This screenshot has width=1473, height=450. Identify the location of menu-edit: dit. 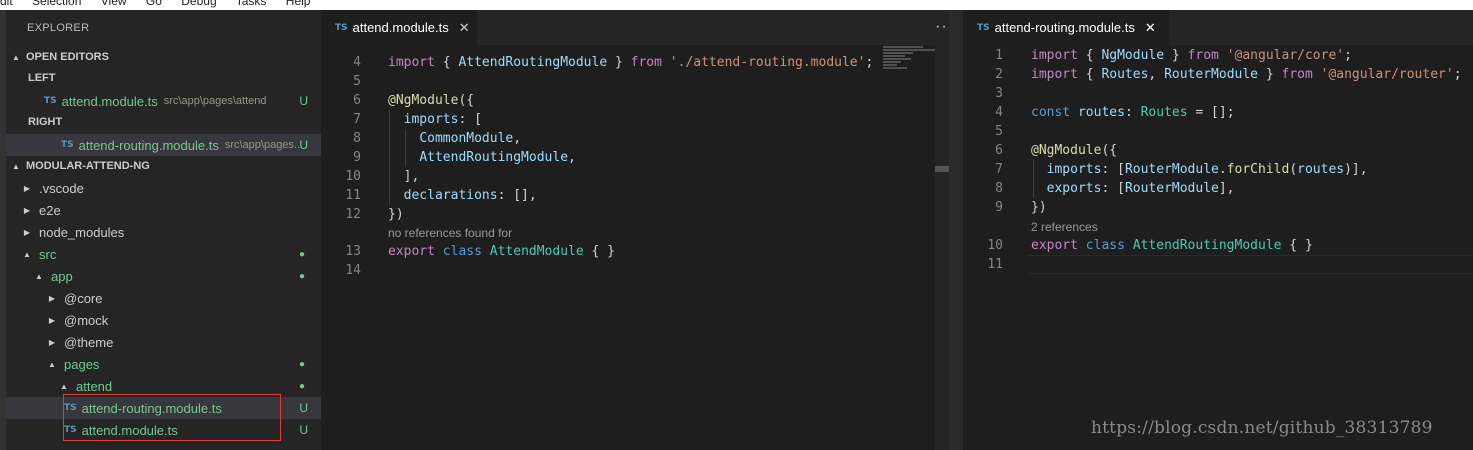
(6, 4).